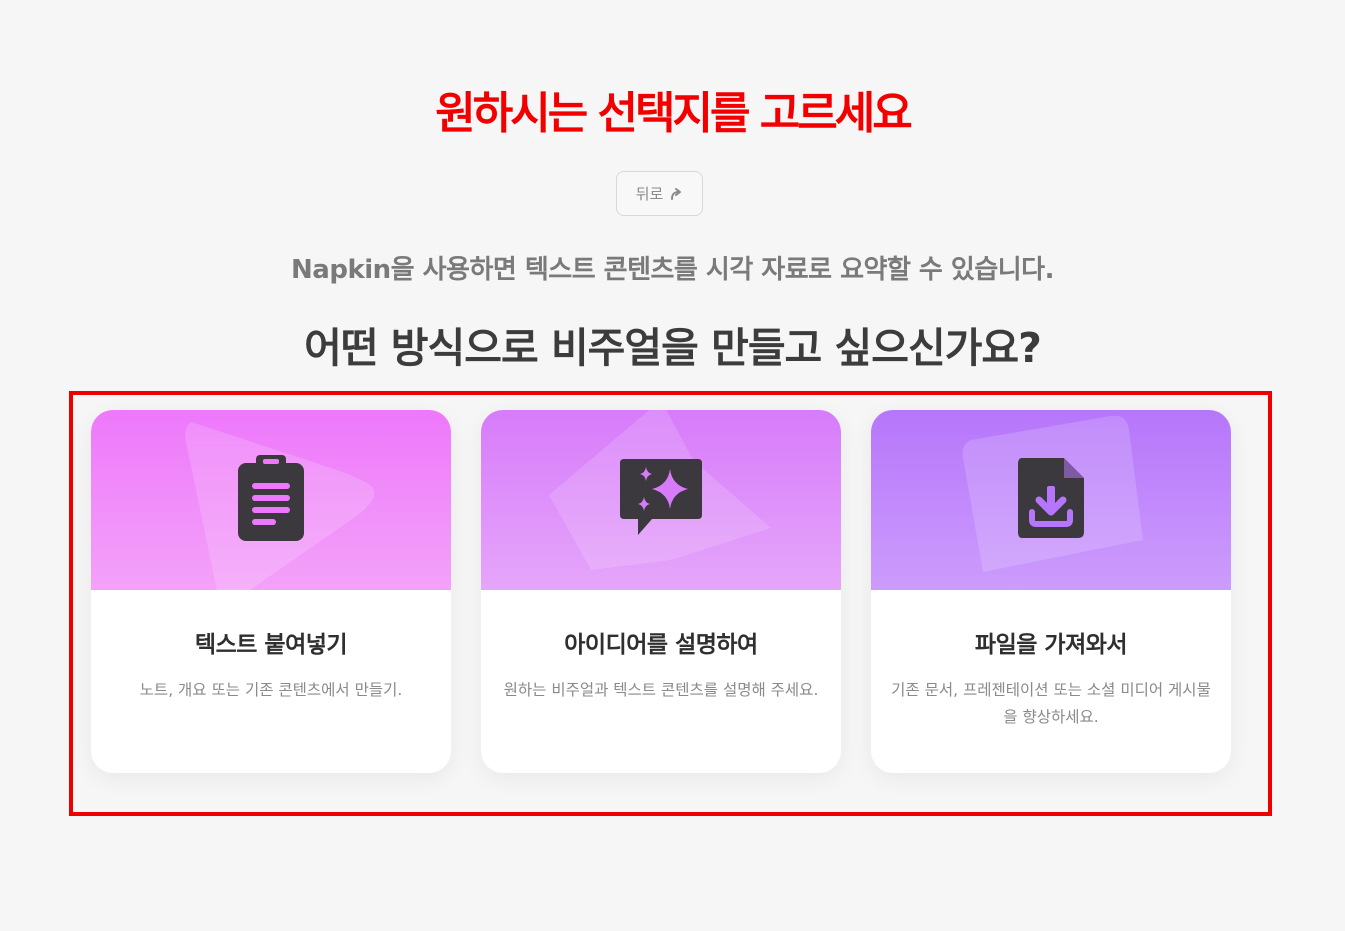  Describe the element at coordinates (673, 348) in the screenshot. I see `question-heading: 어떤 방식으로 비주얼을 만들고 싶으신가요?` at that location.